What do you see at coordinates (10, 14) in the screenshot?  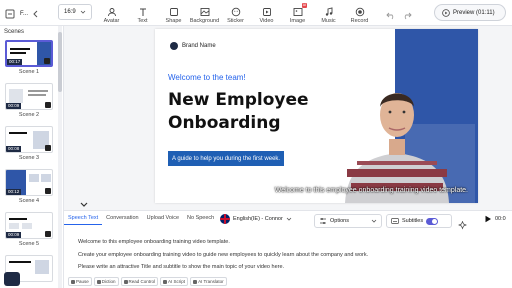 I see `menu-icon` at bounding box center [10, 14].